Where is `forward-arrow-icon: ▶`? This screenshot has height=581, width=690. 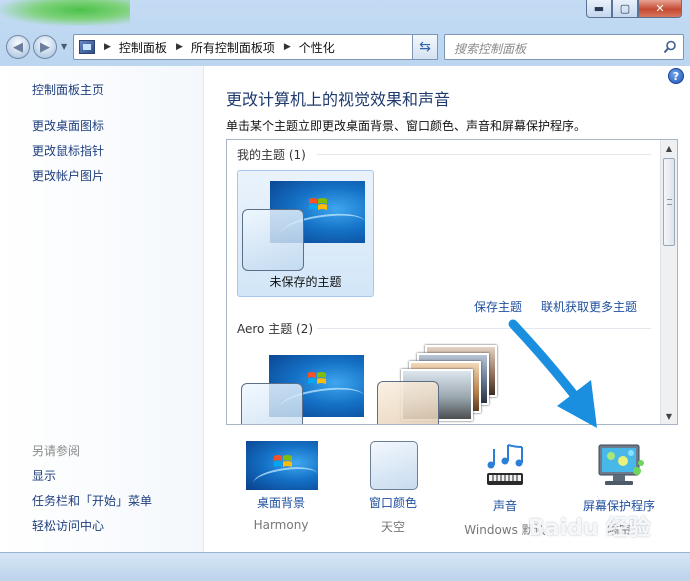 forward-arrow-icon: ▶ is located at coordinates (45, 47).